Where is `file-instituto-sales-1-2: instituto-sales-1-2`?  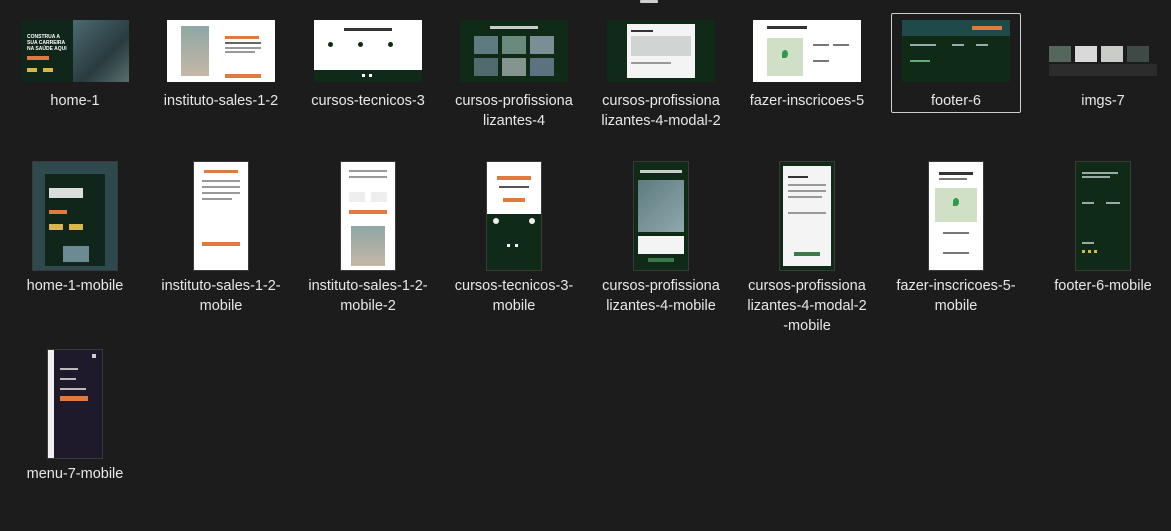
file-instituto-sales-1-2: instituto-sales-1-2 is located at coordinates (221, 73).